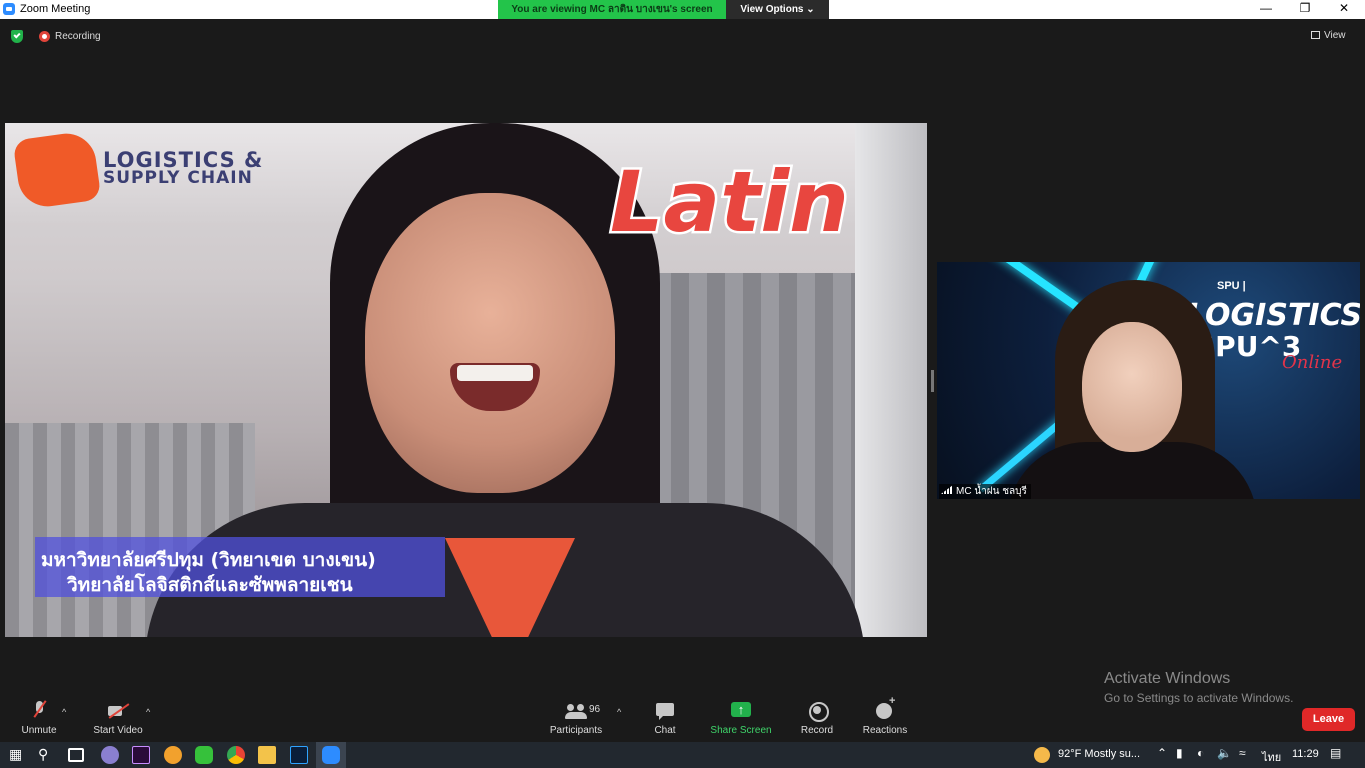 The image size is (1365, 768). What do you see at coordinates (885, 708) in the screenshot?
I see `reactions-icon` at bounding box center [885, 708].